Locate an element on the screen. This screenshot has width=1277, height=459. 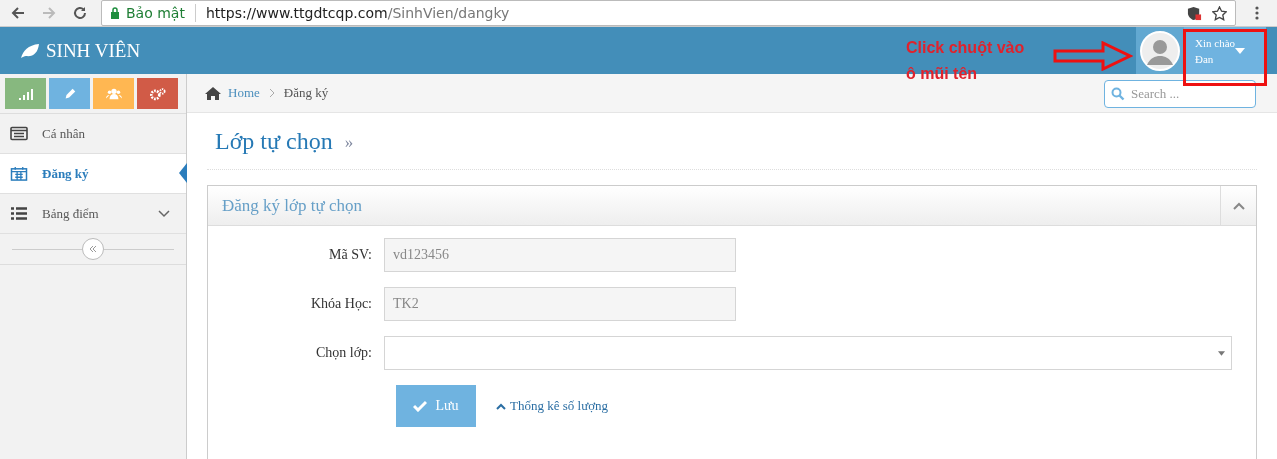
active-pointer is located at coordinates (183, 173).